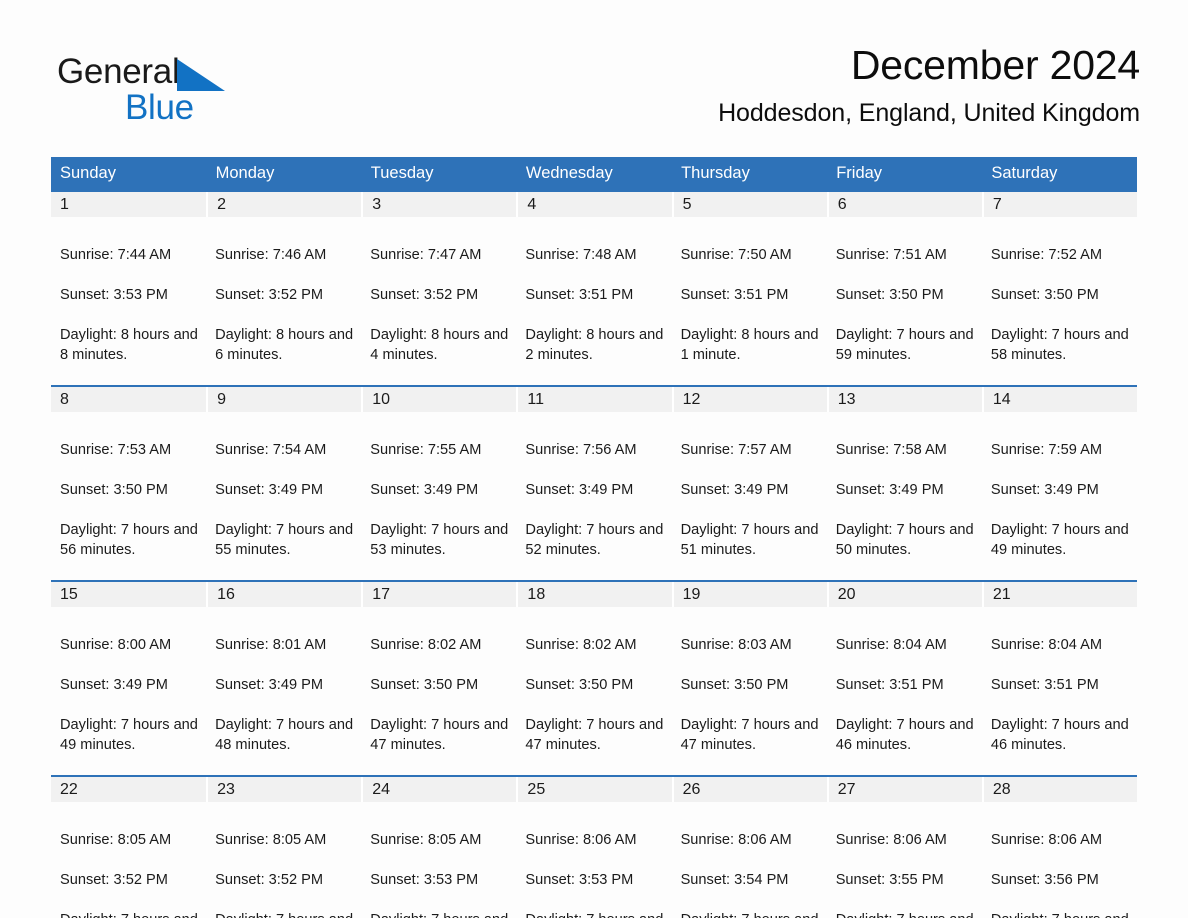 The image size is (1188, 918). What do you see at coordinates (891, 450) in the screenshot?
I see `sunrise-text: Sunrise: 7:58 AM` at bounding box center [891, 450].